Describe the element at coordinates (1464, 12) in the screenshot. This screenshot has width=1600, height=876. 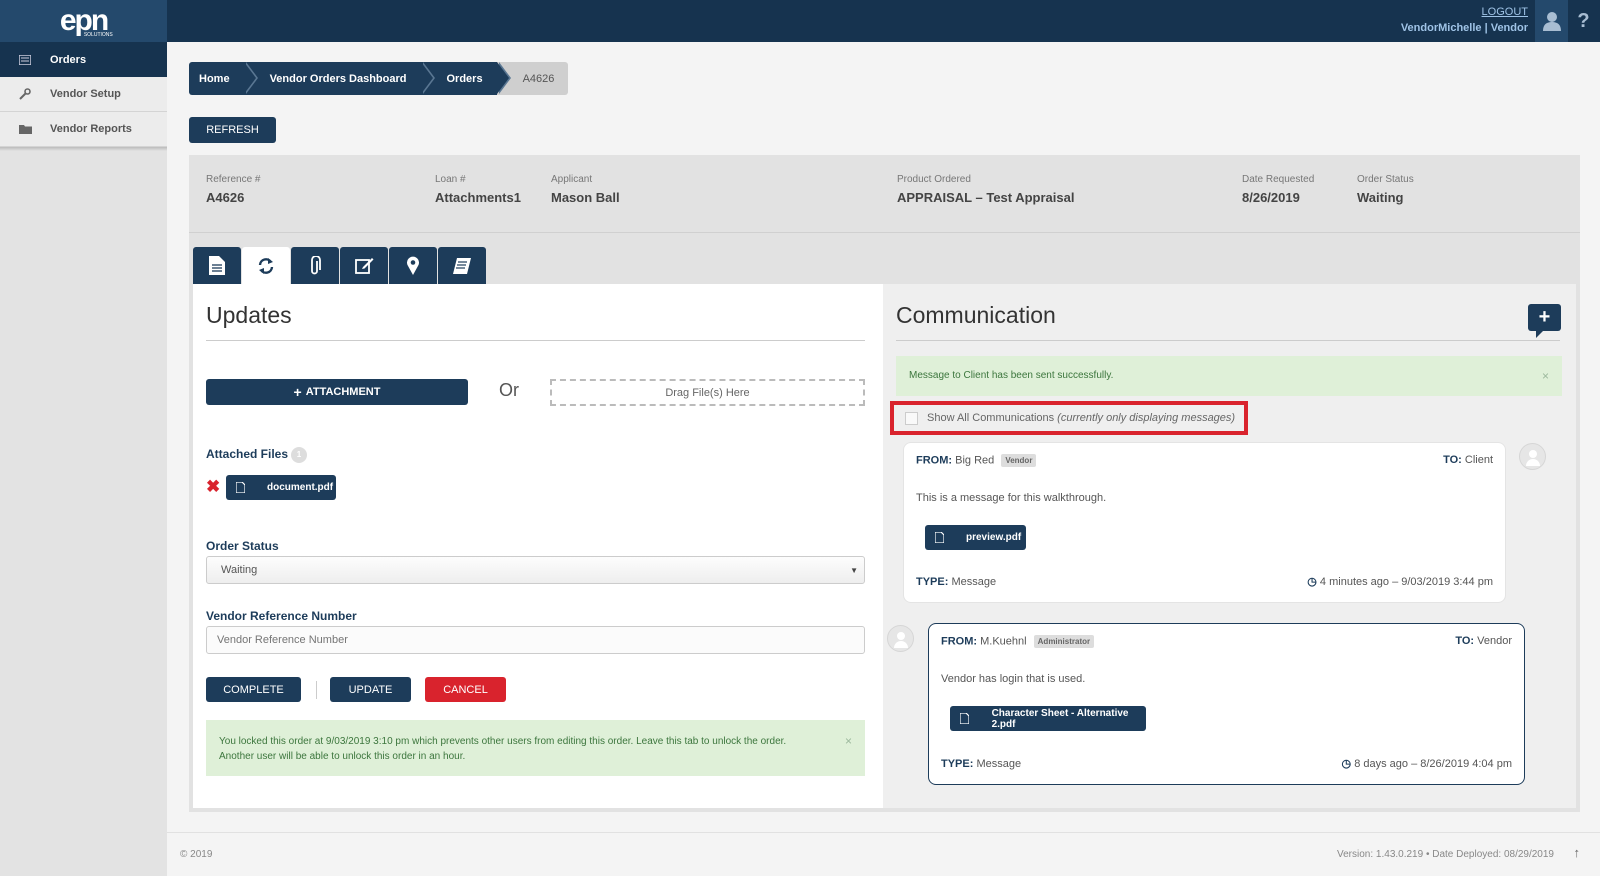
I see `logout-link: LOGOUT` at that location.